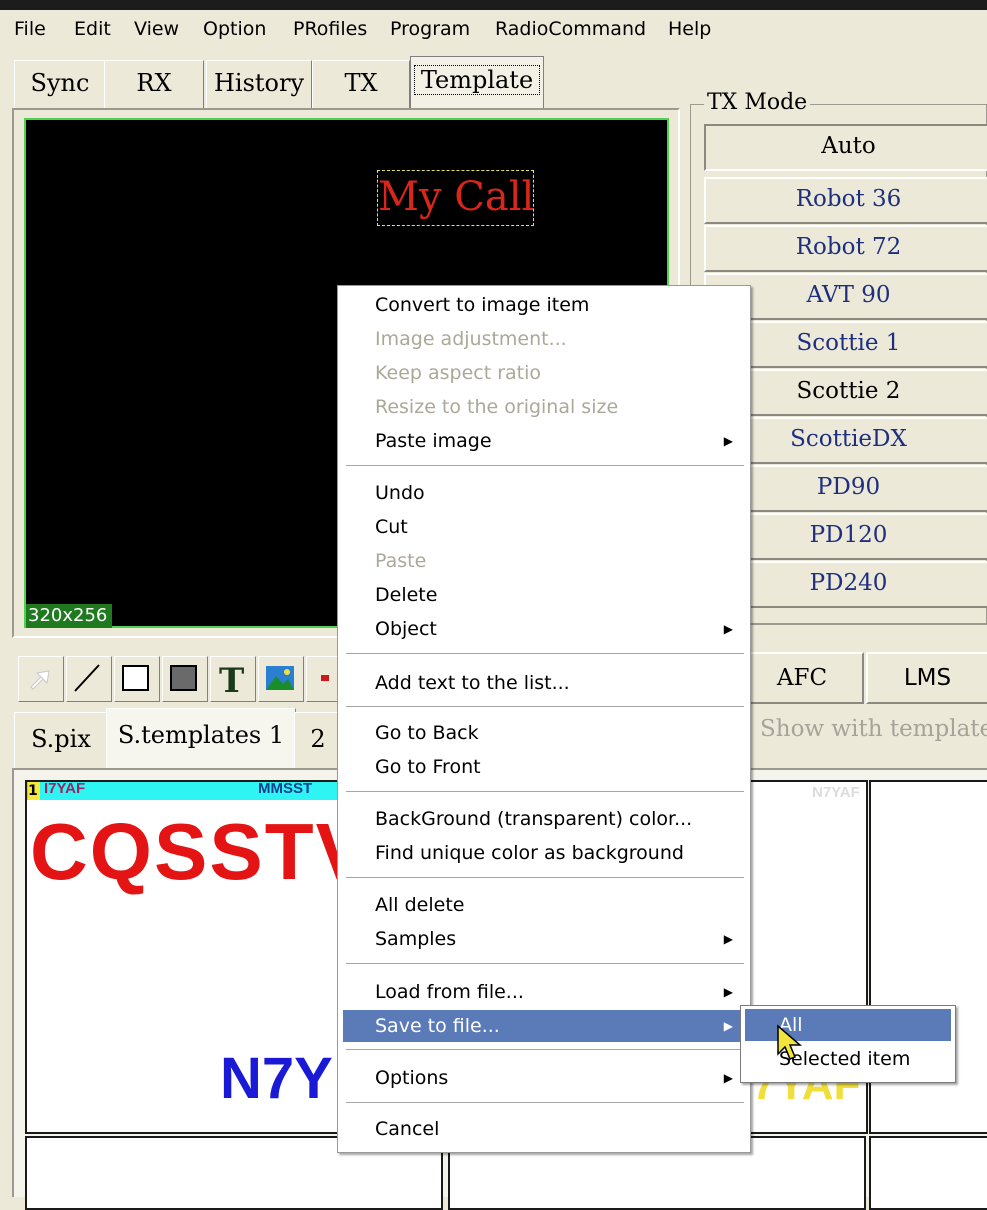  I want to click on menu-option: Option, so click(234, 29).